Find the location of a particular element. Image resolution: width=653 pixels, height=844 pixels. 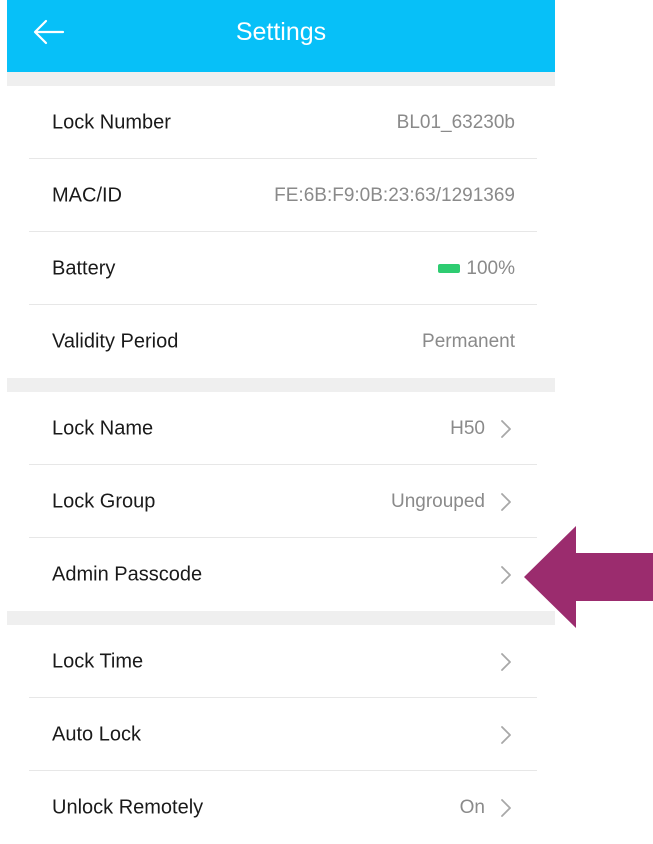

validity-period-value: Permanent is located at coordinates (468, 341).